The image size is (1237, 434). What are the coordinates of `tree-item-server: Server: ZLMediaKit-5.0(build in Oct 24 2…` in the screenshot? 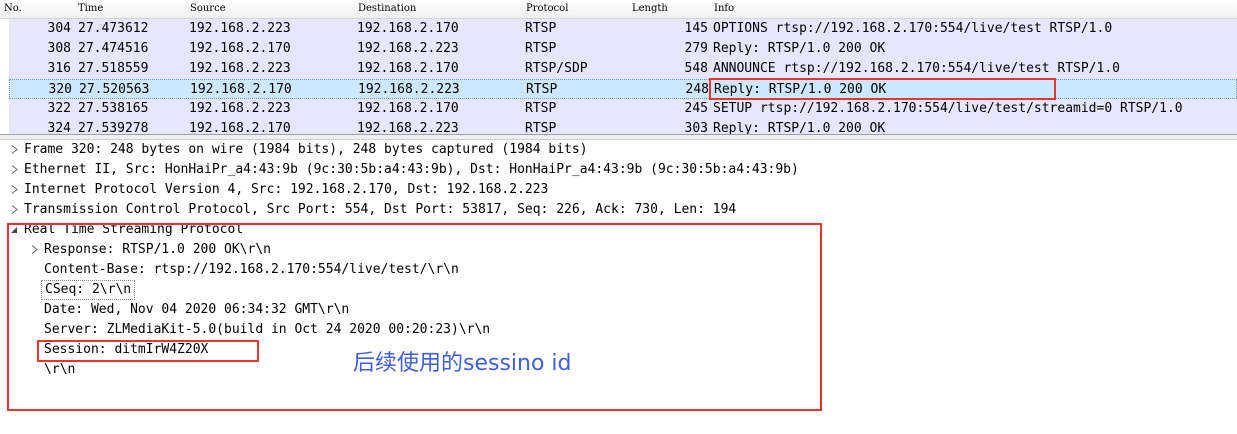 It's located at (267, 330).